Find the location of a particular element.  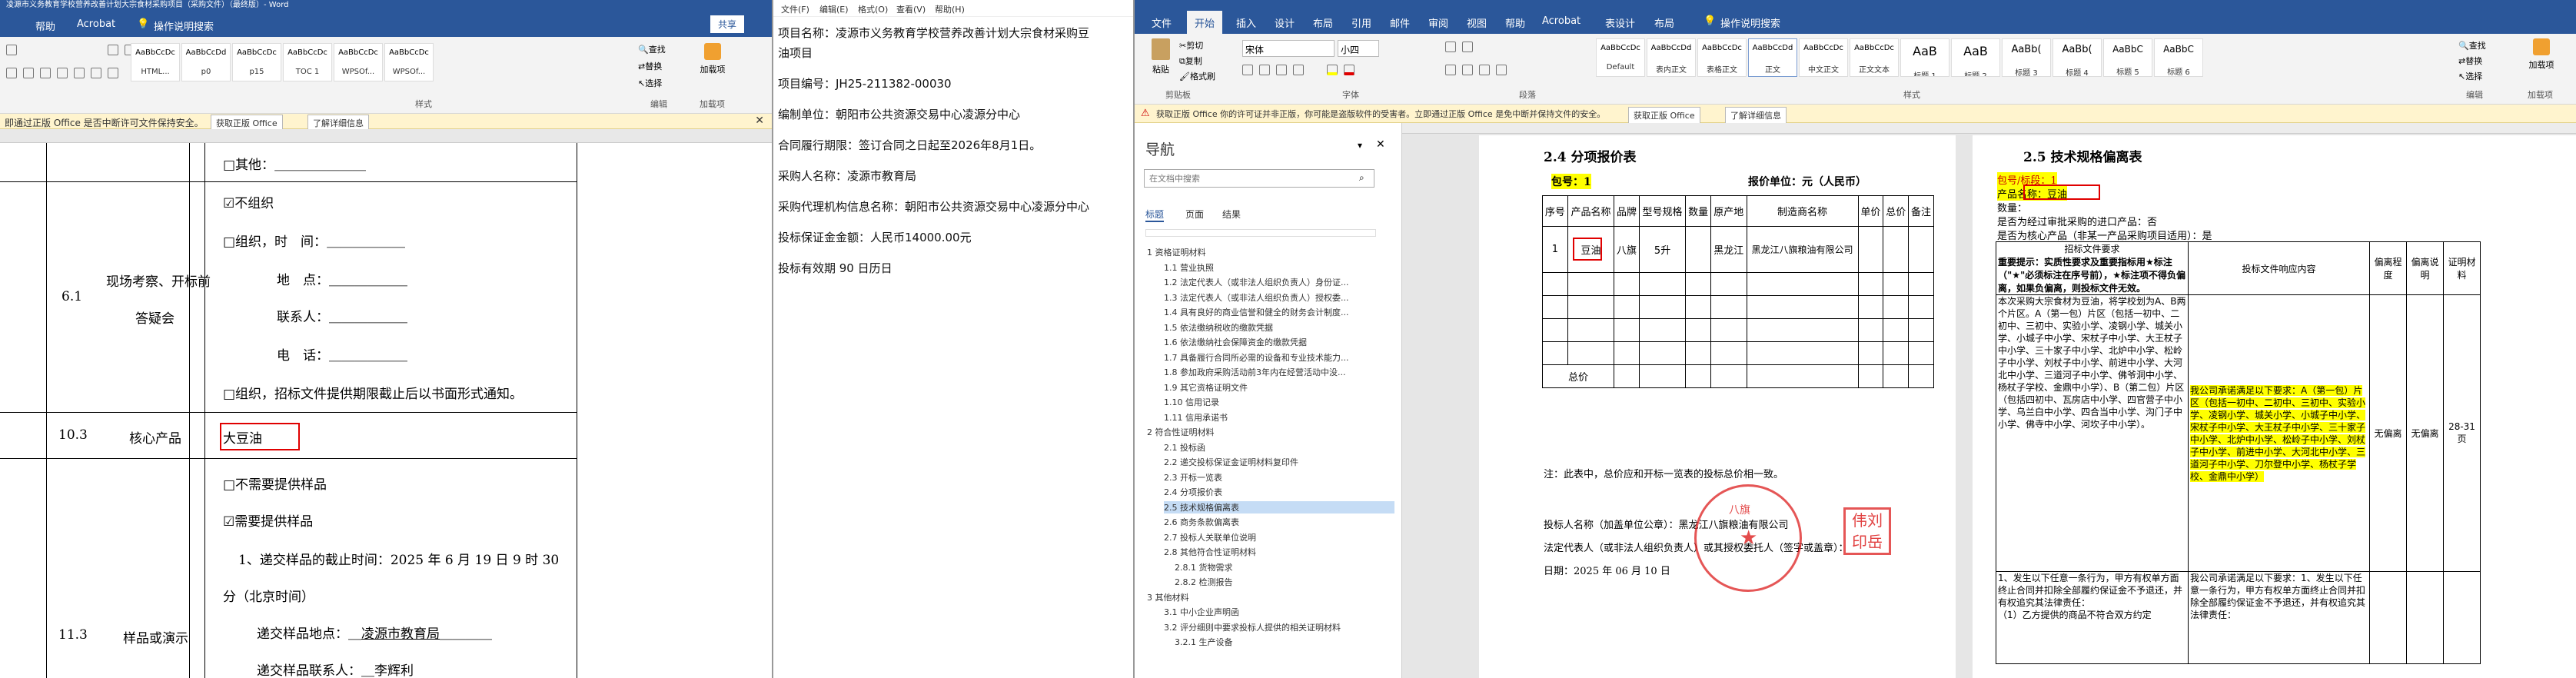

style-heading-2: AaB 标题 2 is located at coordinates (1975, 57).